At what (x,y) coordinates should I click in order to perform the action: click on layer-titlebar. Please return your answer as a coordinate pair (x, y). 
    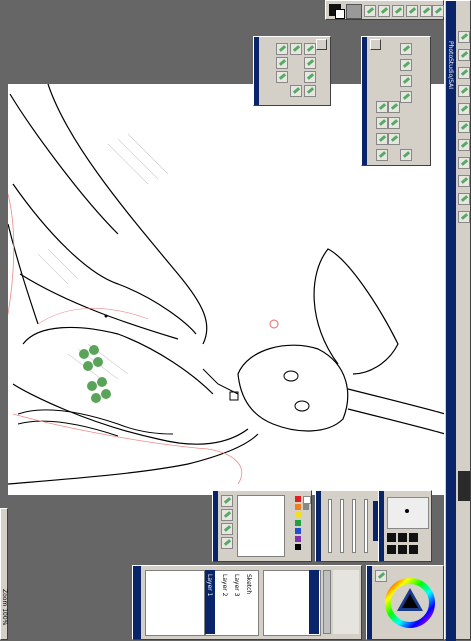
    Looking at the image, I should click on (137, 602).